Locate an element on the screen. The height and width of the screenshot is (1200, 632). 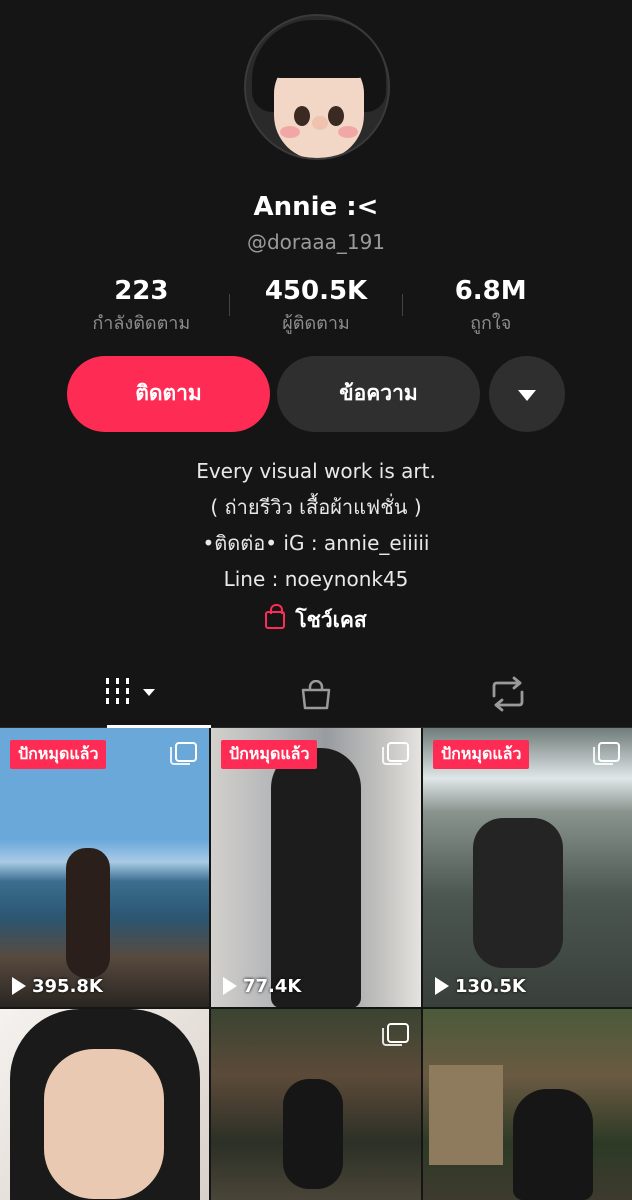
bio-line: Every visual work is art. is located at coordinates (316, 471).